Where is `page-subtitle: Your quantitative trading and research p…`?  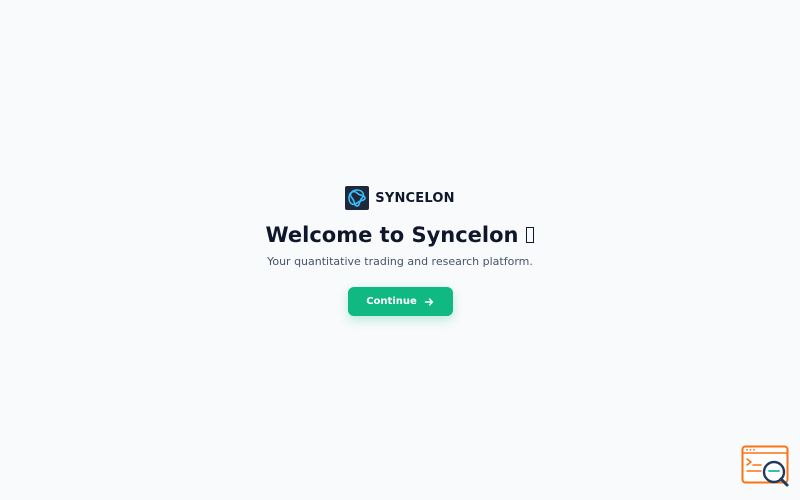
page-subtitle: Your quantitative trading and research p… is located at coordinates (400, 261).